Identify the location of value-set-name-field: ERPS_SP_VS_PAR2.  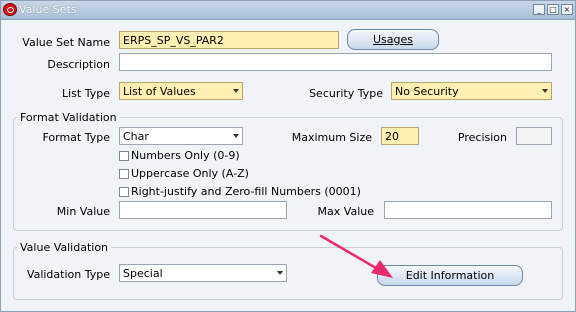
(229, 40).